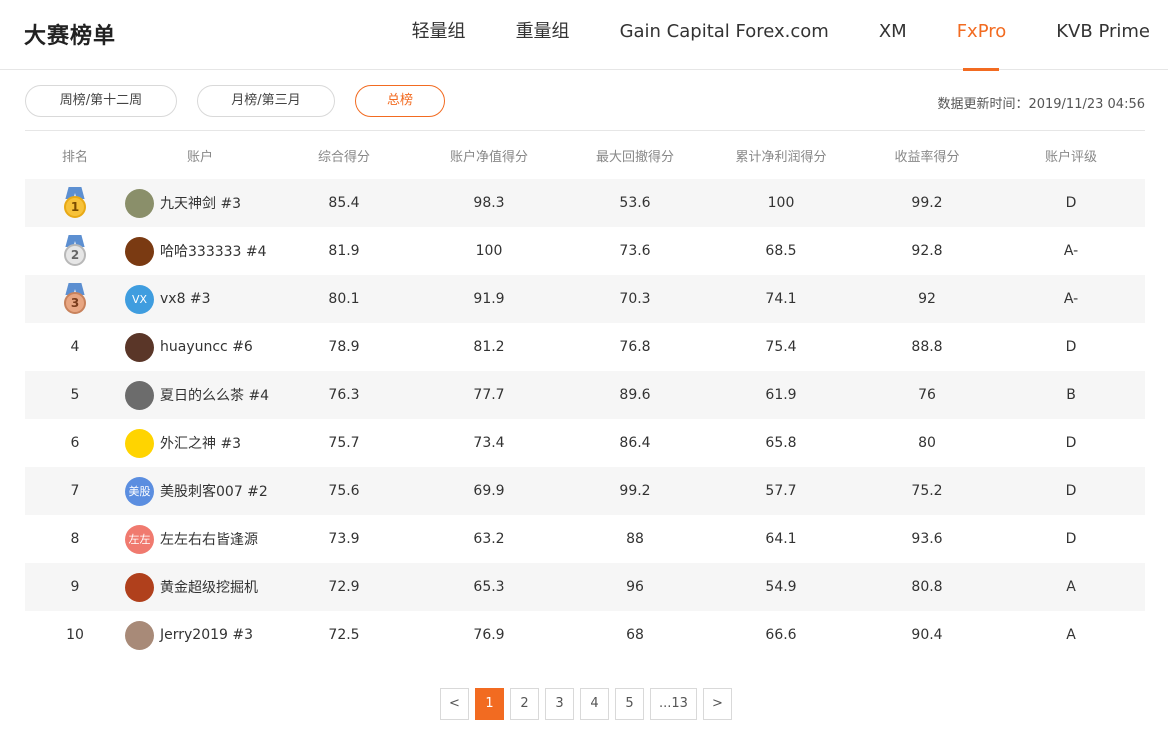 The image size is (1168, 752). I want to click on column-header: 最大回撤得分, so click(634, 157).